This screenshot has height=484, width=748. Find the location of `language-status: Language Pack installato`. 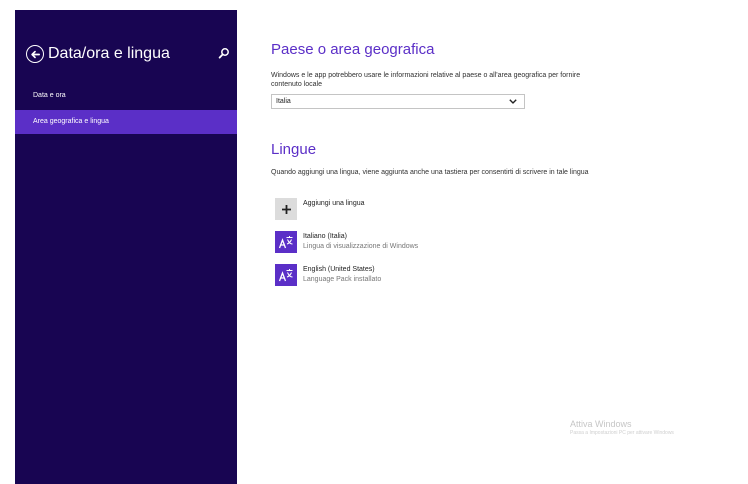

language-status: Language Pack installato is located at coordinates (342, 279).